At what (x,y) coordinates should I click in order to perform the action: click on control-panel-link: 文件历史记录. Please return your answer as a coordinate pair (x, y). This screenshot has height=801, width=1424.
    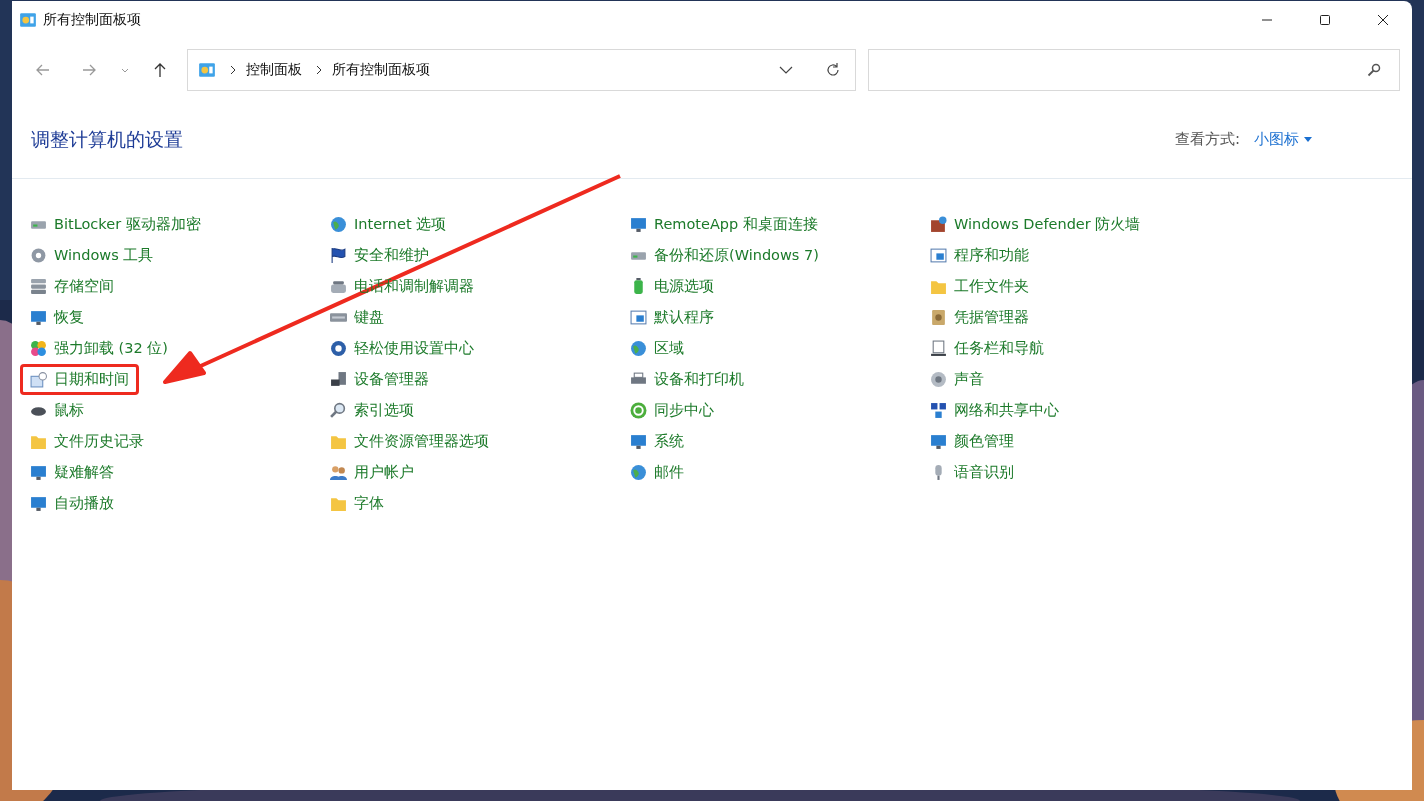
    Looking at the image, I should click on (87, 441).